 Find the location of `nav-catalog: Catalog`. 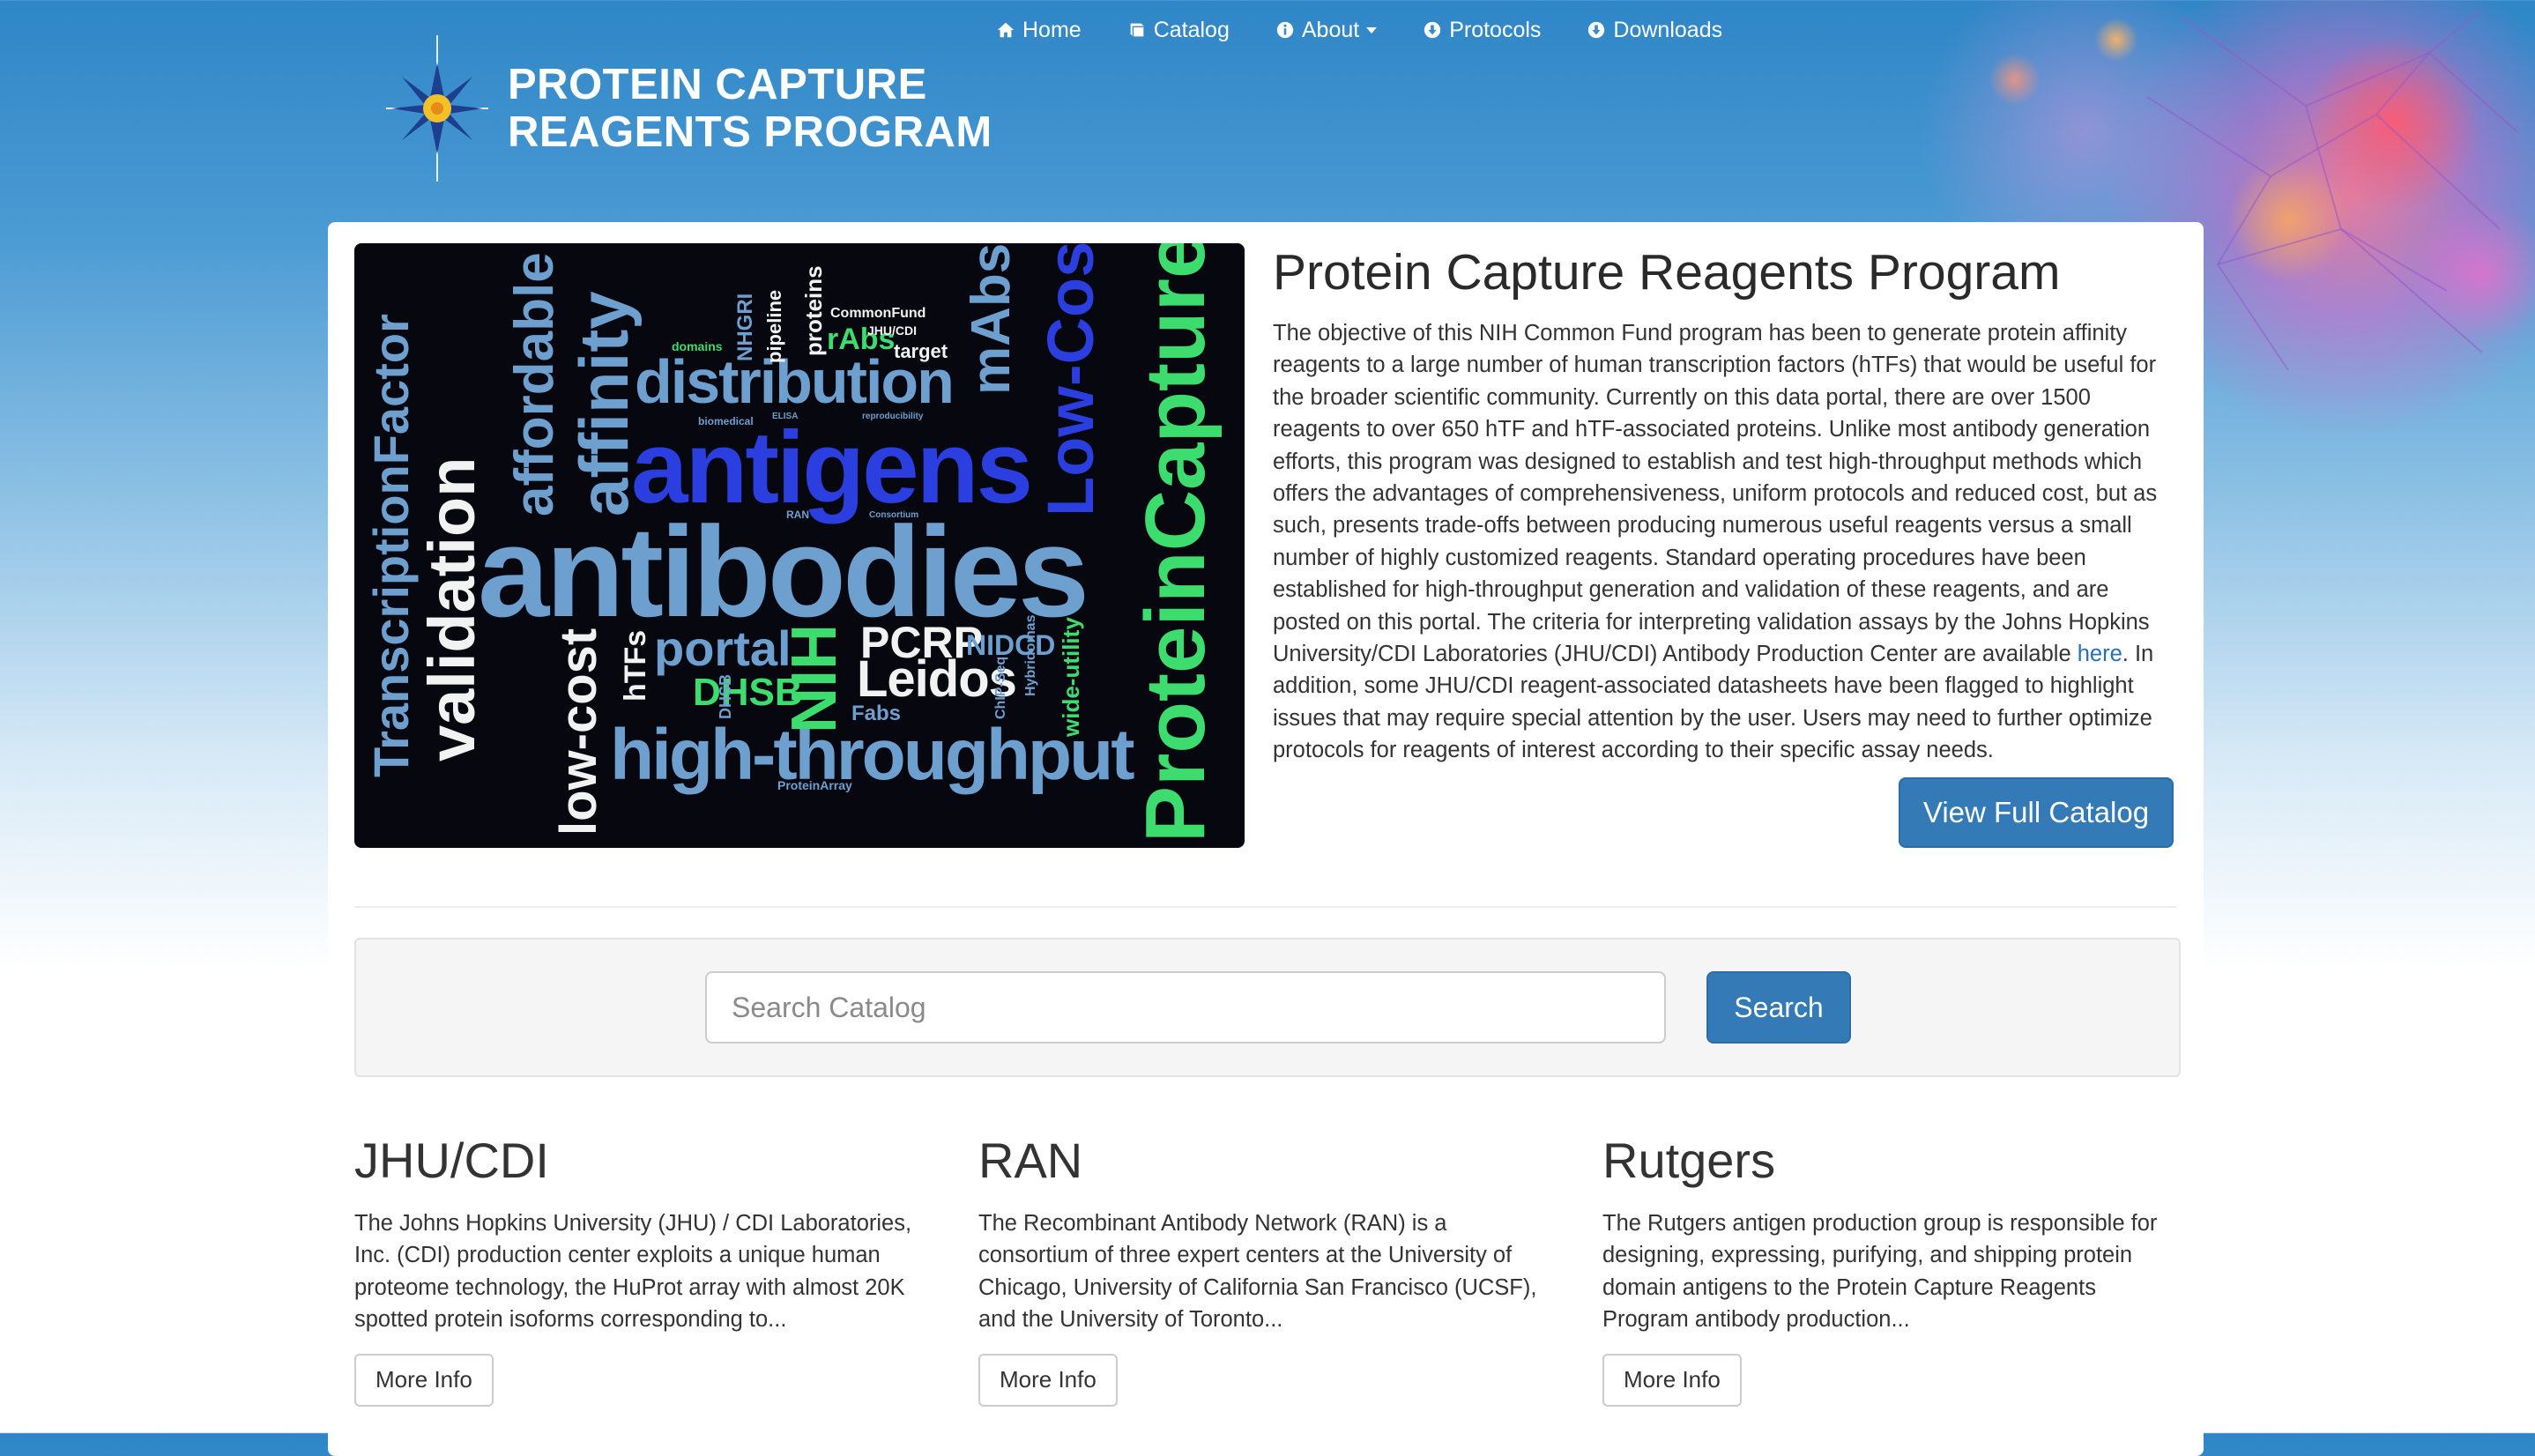

nav-catalog: Catalog is located at coordinates (1178, 30).